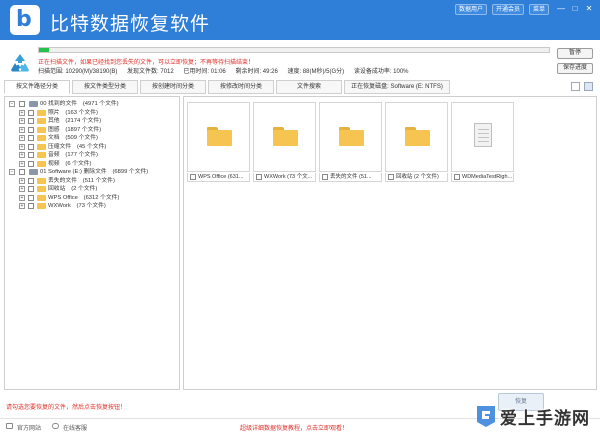 This screenshot has width=600, height=435. What do you see at coordinates (66, 408) in the screenshot?
I see `select-files-hint: 请勾选您要恢复的文件，然后点击恢复按钮！` at bounding box center [66, 408].